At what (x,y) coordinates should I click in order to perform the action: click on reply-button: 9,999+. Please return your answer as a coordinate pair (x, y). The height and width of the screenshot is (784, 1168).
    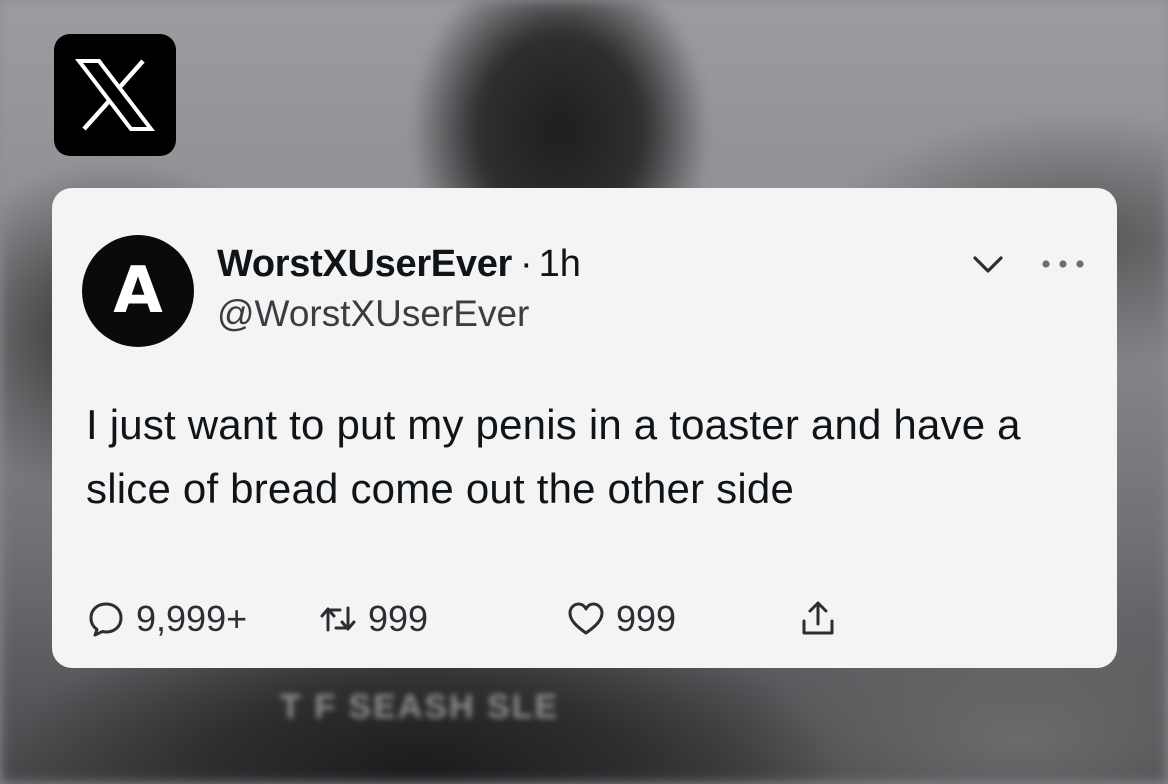
    Looking at the image, I should click on (166, 619).